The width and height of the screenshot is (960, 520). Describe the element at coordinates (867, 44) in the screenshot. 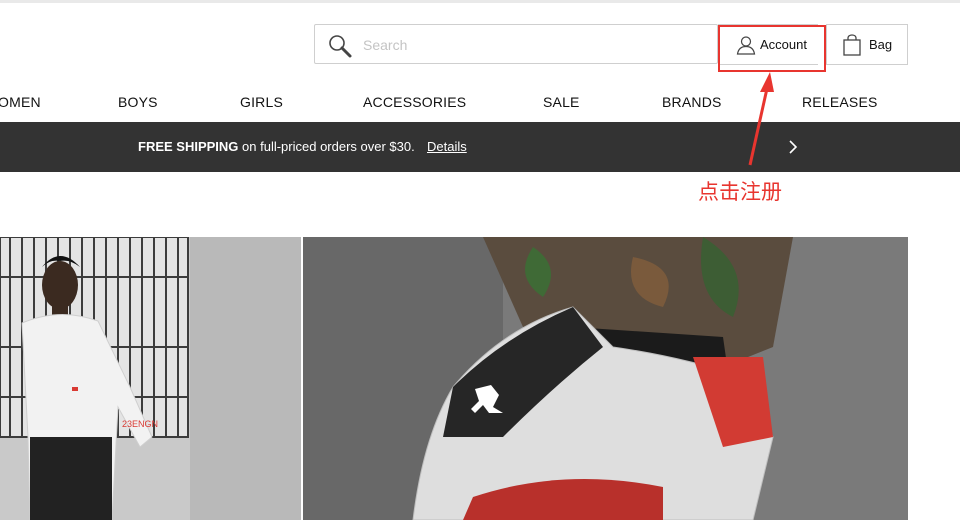

I see `bag-button: Bag` at that location.